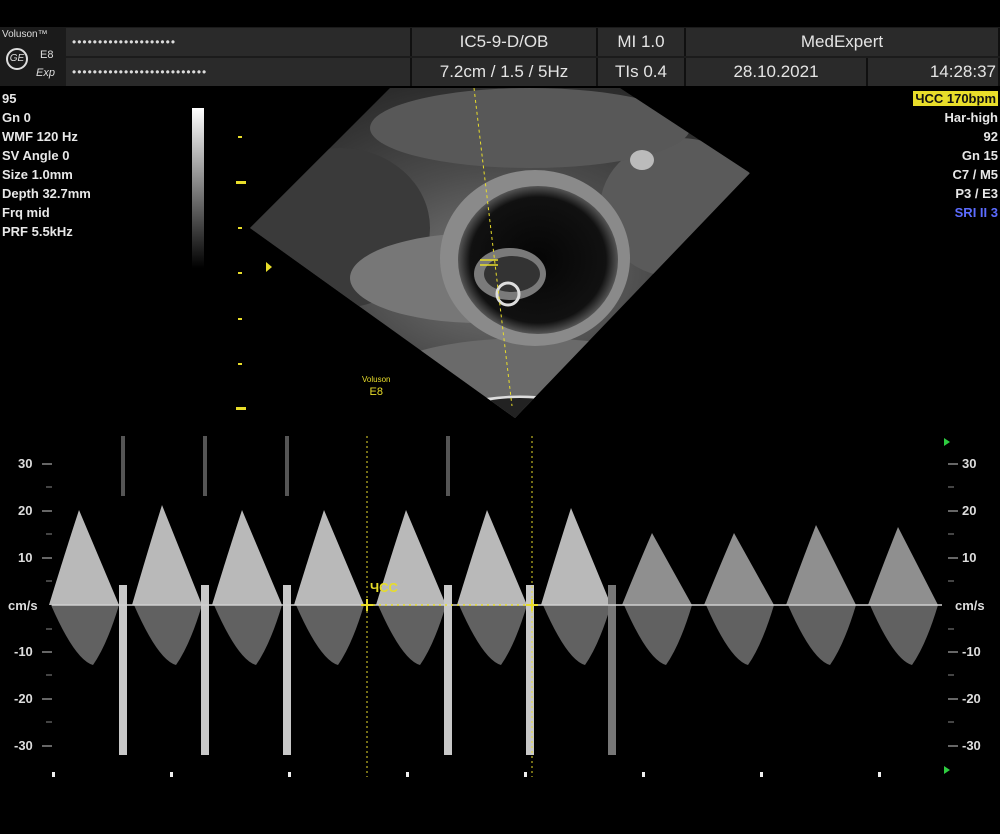 The width and height of the screenshot is (1000, 834). I want to click on param-line: P3 / E3, so click(976, 193).